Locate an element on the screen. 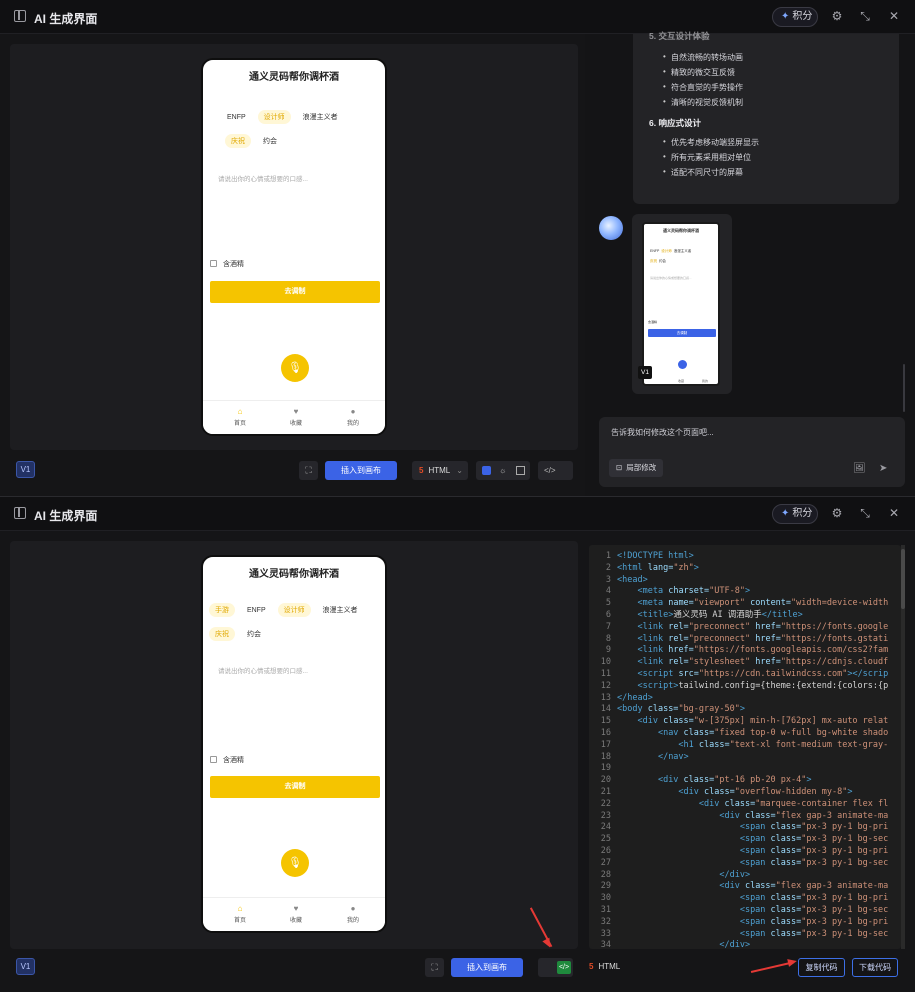  nav-home-label: 首页 is located at coordinates (239, 921).